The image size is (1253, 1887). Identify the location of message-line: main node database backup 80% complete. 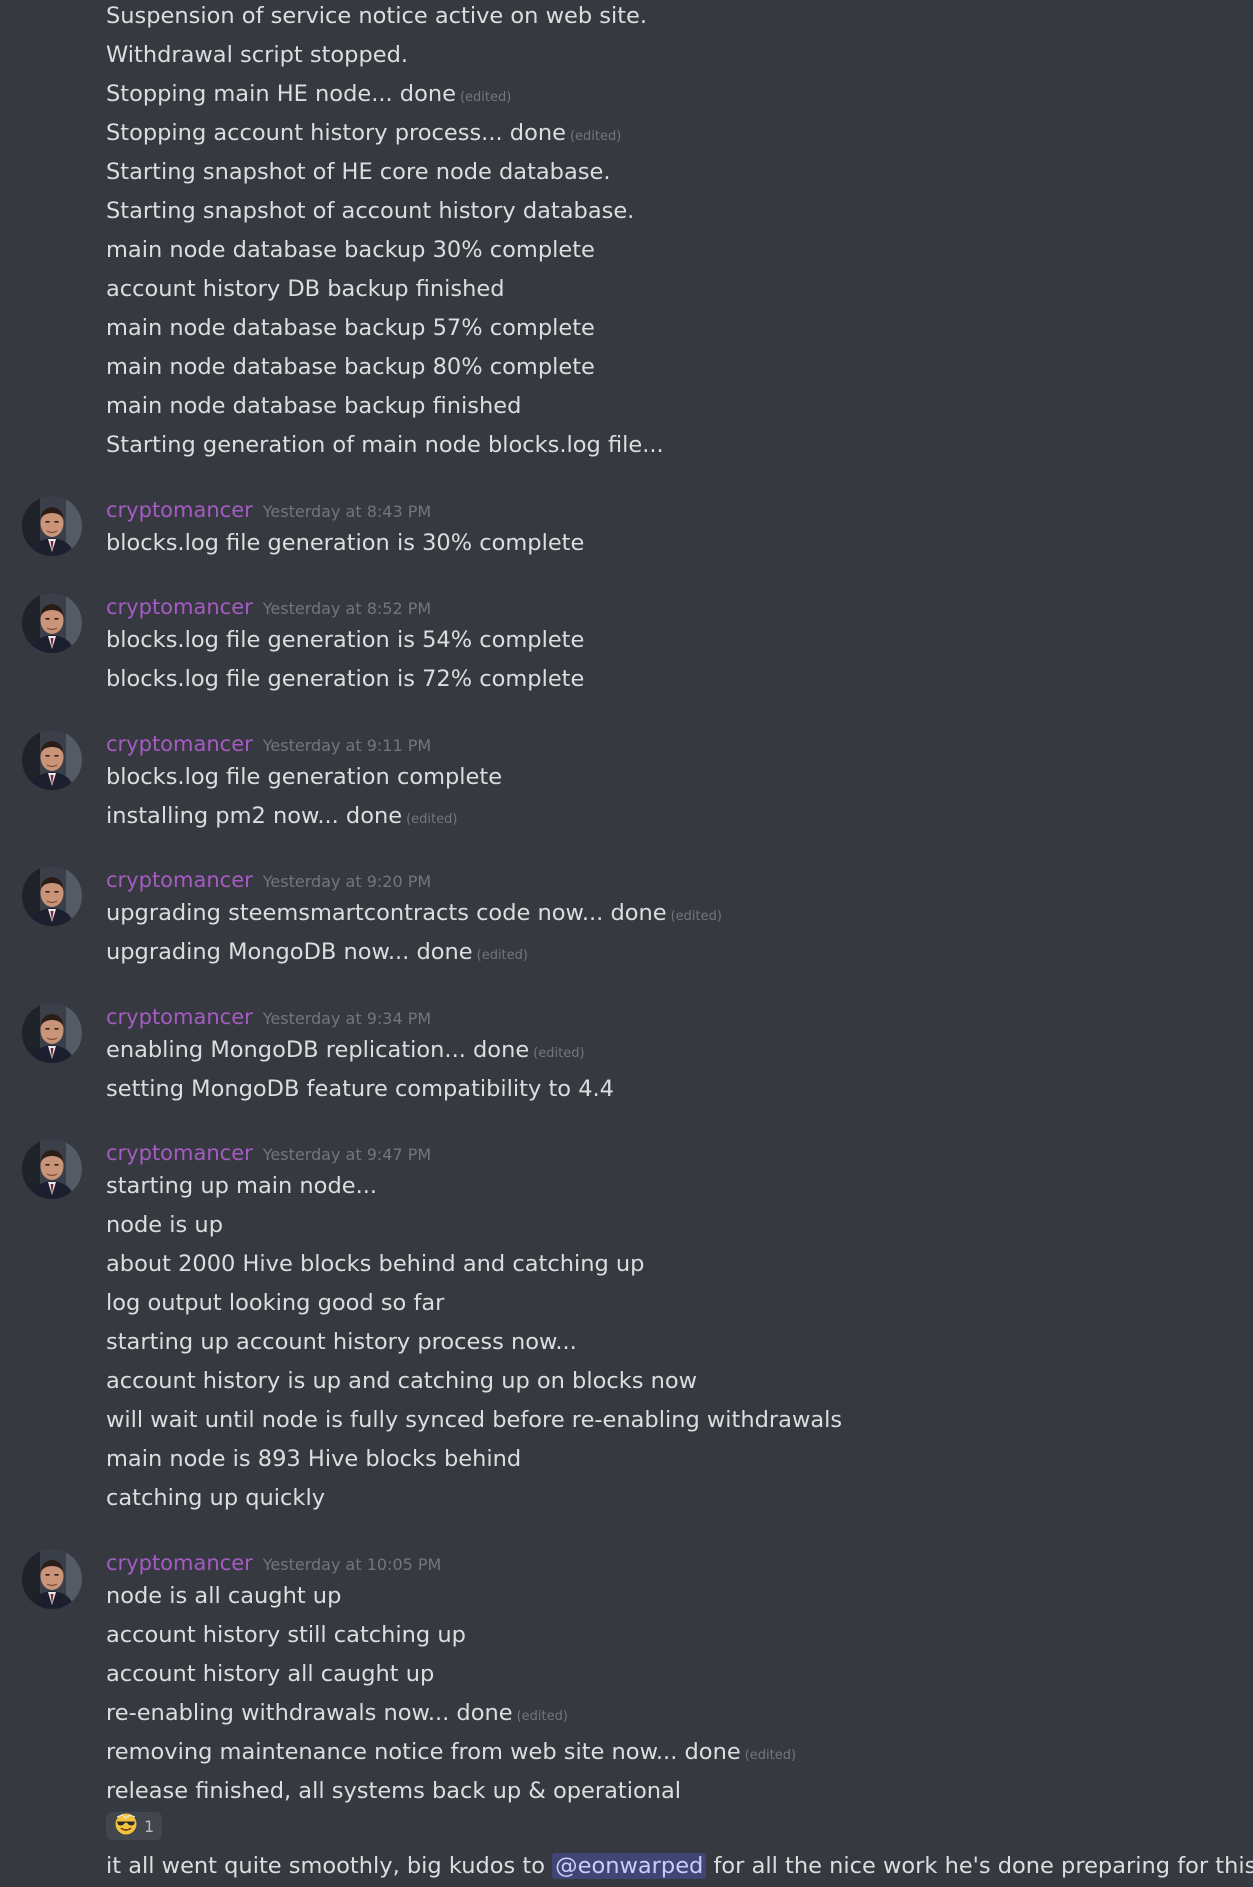
(350, 367).